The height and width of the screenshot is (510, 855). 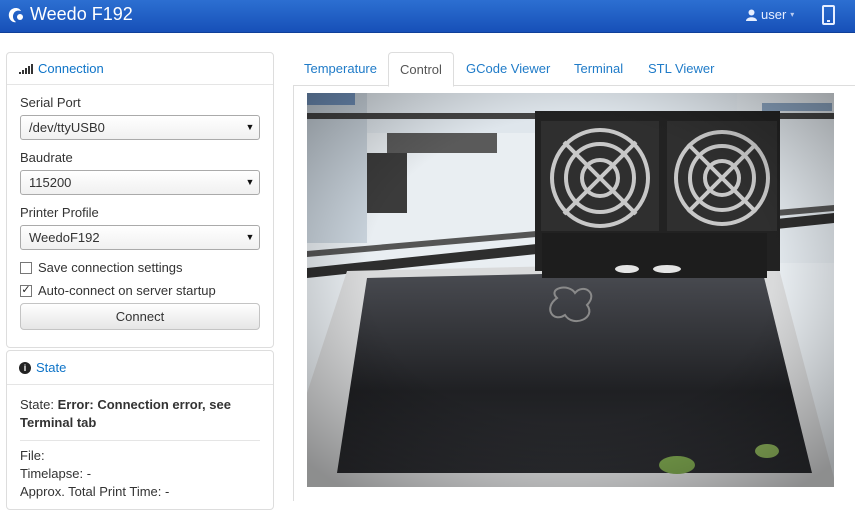 I want to click on app-title: Weedo F192, so click(x=81, y=14).